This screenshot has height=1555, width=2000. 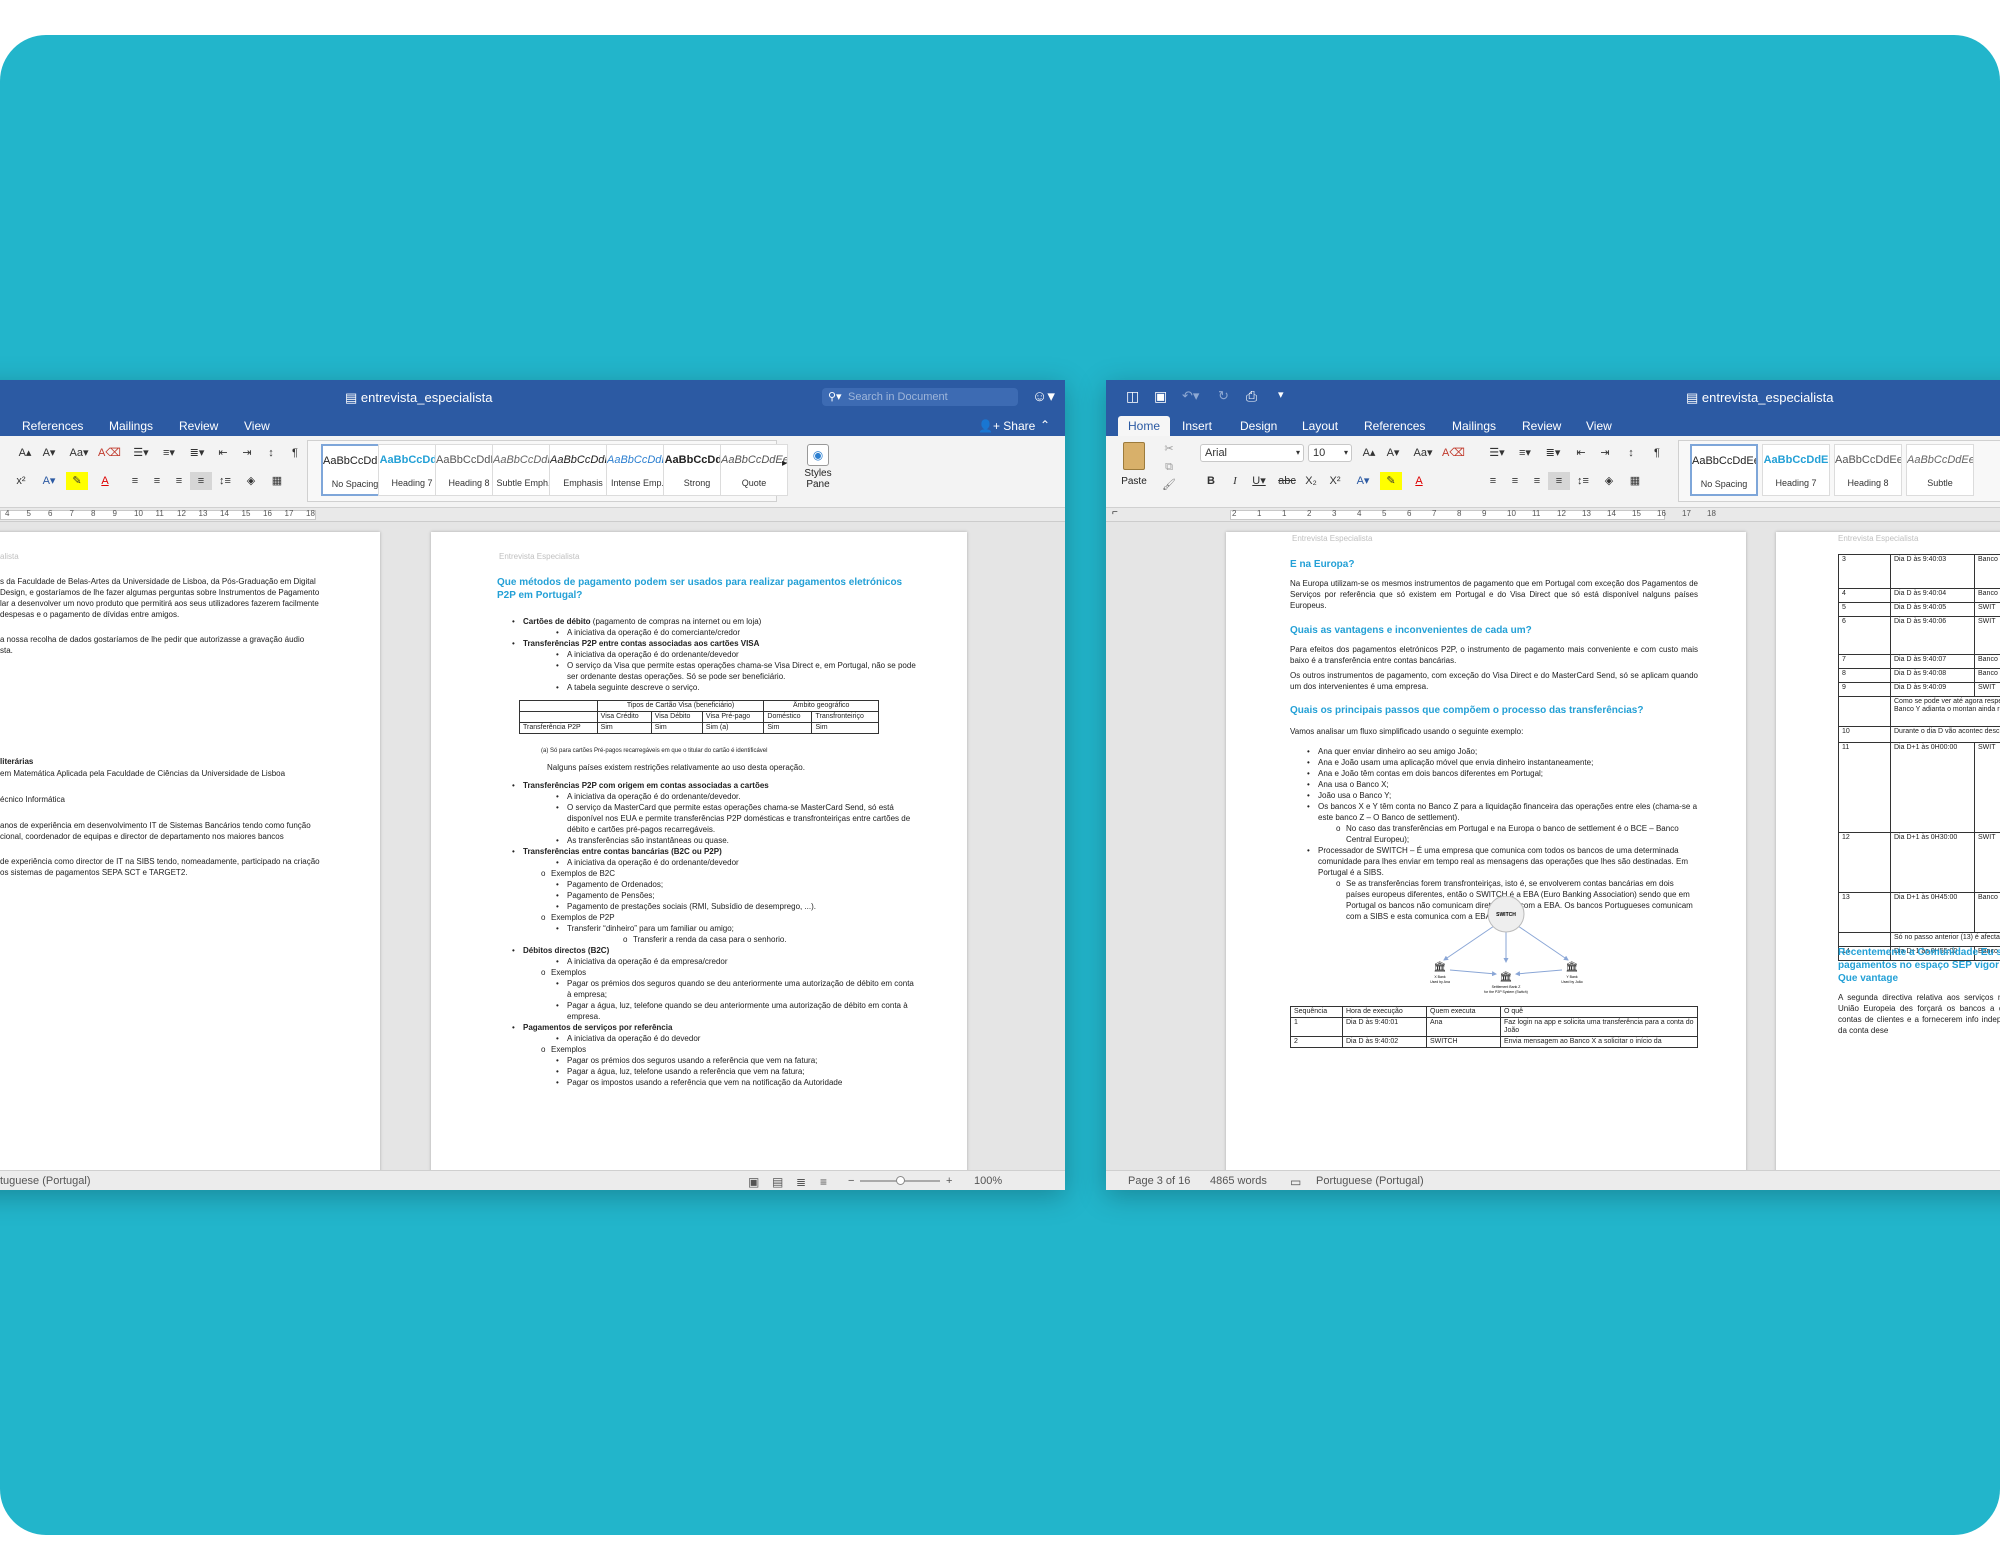 What do you see at coordinates (1144, 426) in the screenshot?
I see `tab-home: Home` at bounding box center [1144, 426].